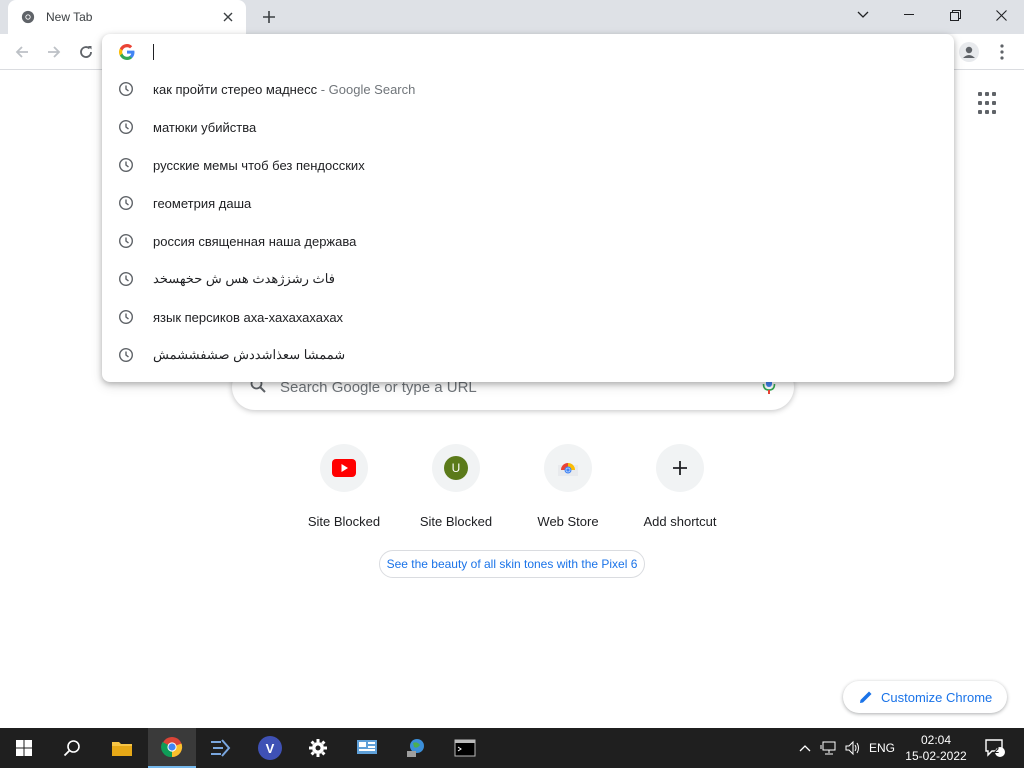 The image size is (1024, 768). What do you see at coordinates (568, 468) in the screenshot?
I see `web-store-icon` at bounding box center [568, 468].